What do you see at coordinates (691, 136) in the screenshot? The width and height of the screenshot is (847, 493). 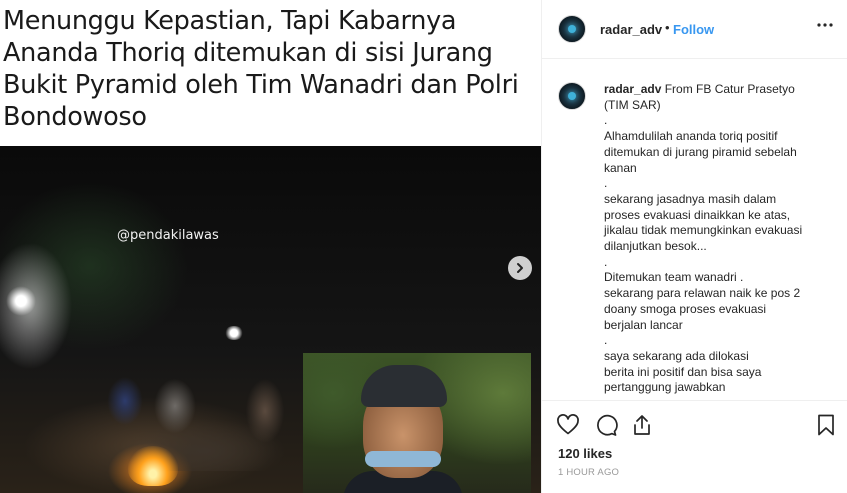 I see `caption-line: Alhamdulilah ananda toriq positif` at bounding box center [691, 136].